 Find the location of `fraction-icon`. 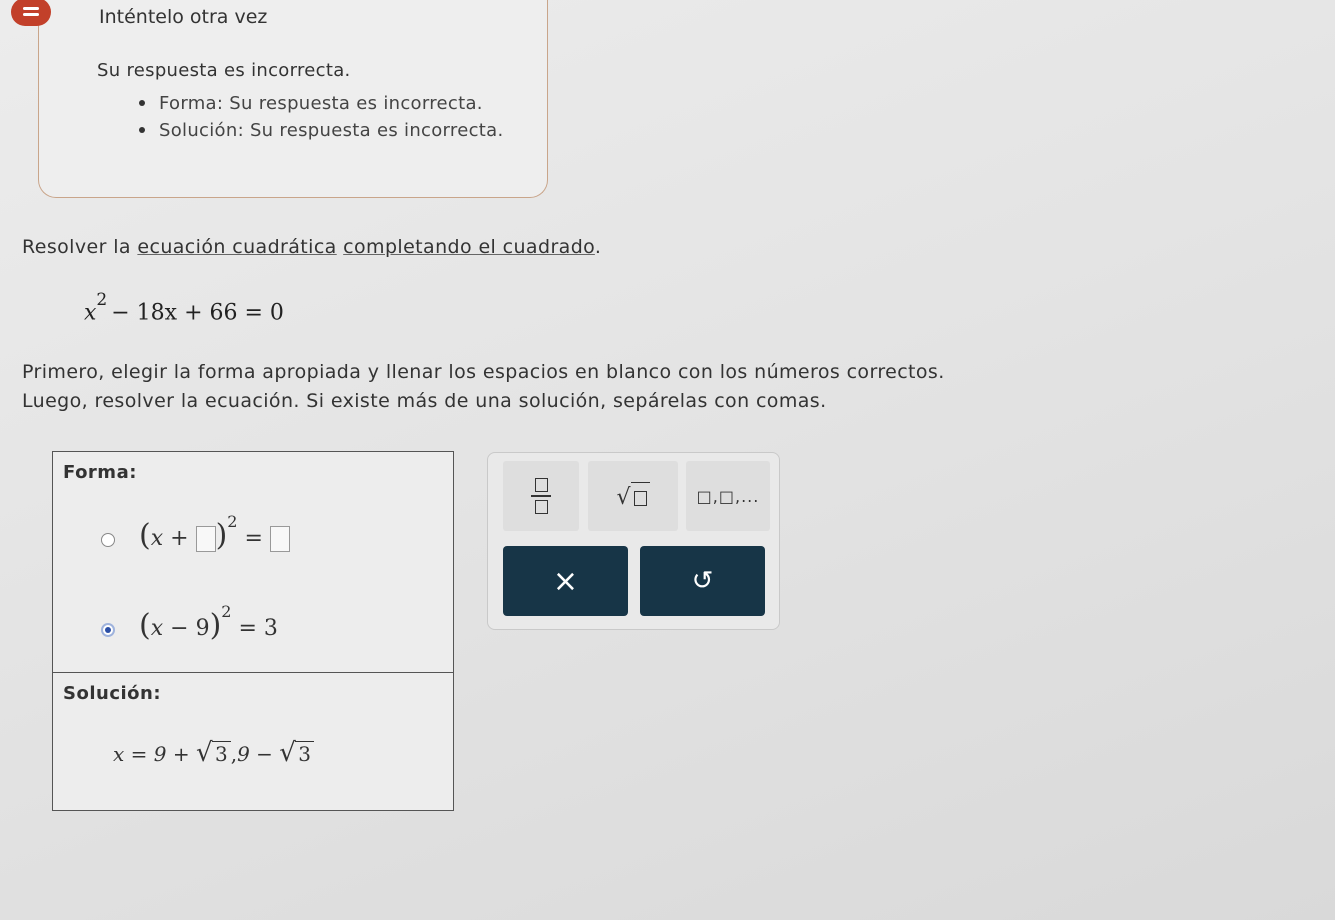

fraction-icon is located at coordinates (541, 496).